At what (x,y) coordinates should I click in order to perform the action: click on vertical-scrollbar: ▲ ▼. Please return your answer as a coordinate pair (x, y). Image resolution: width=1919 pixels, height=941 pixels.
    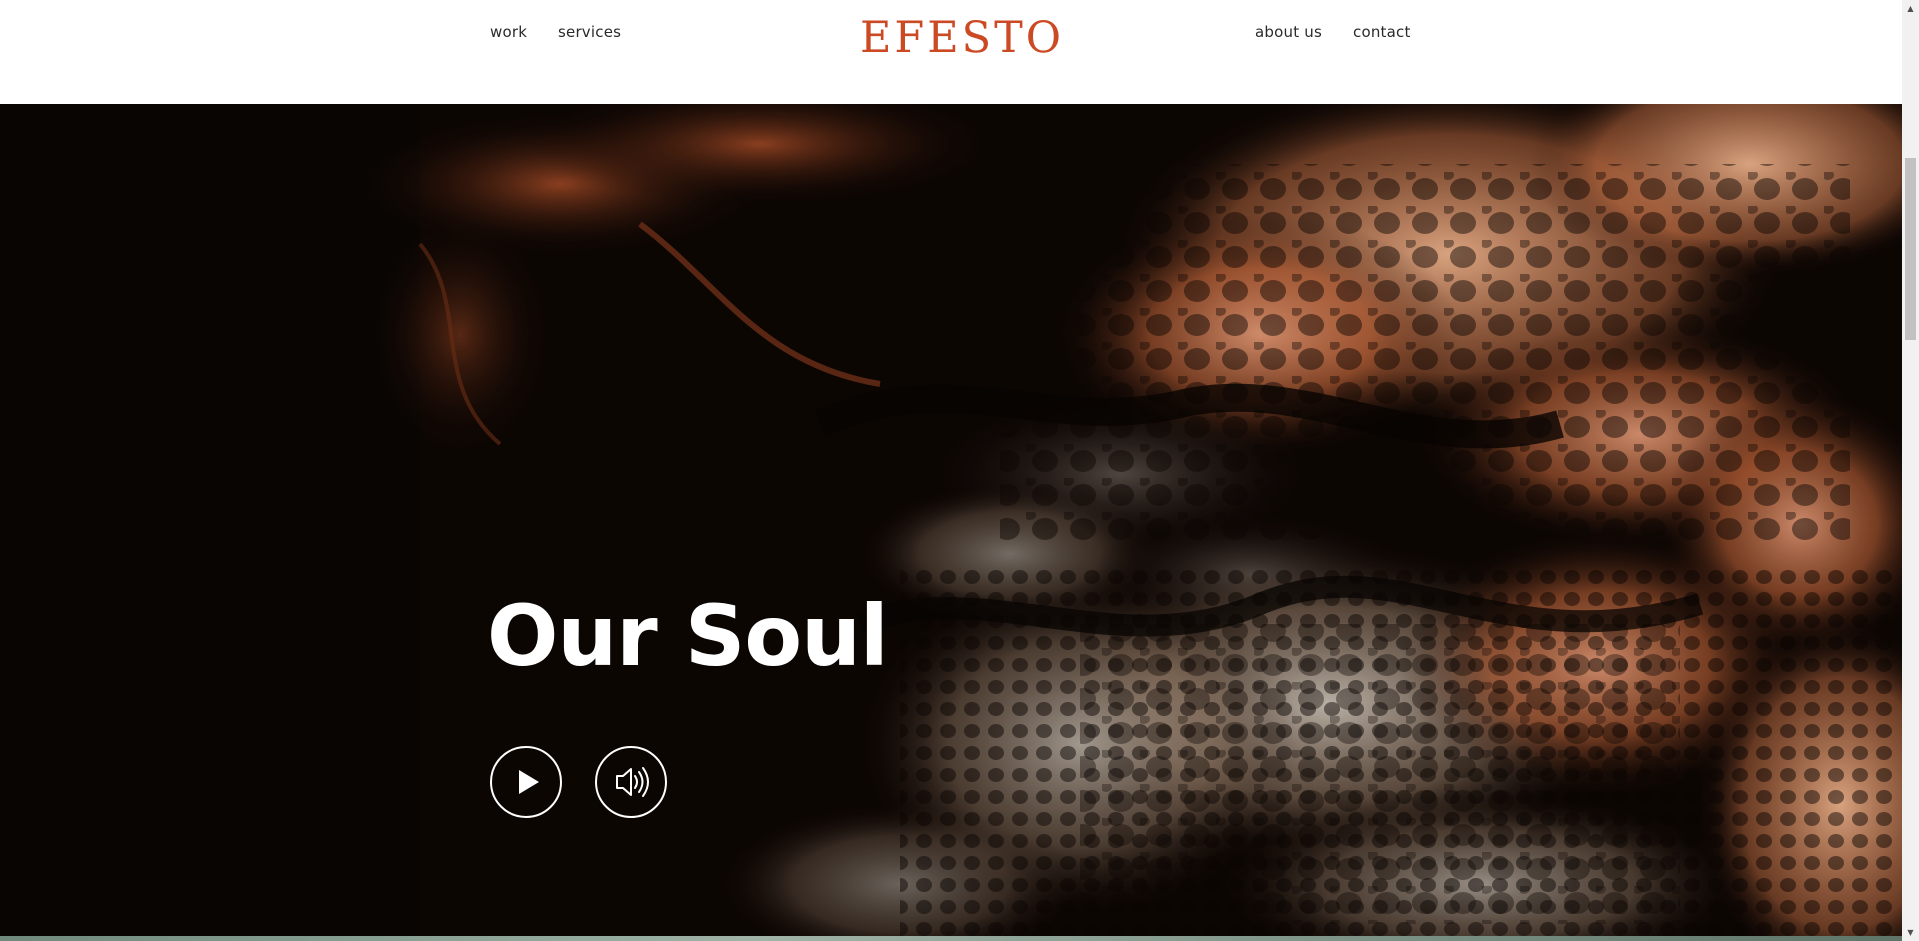
    Looking at the image, I should click on (1910, 470).